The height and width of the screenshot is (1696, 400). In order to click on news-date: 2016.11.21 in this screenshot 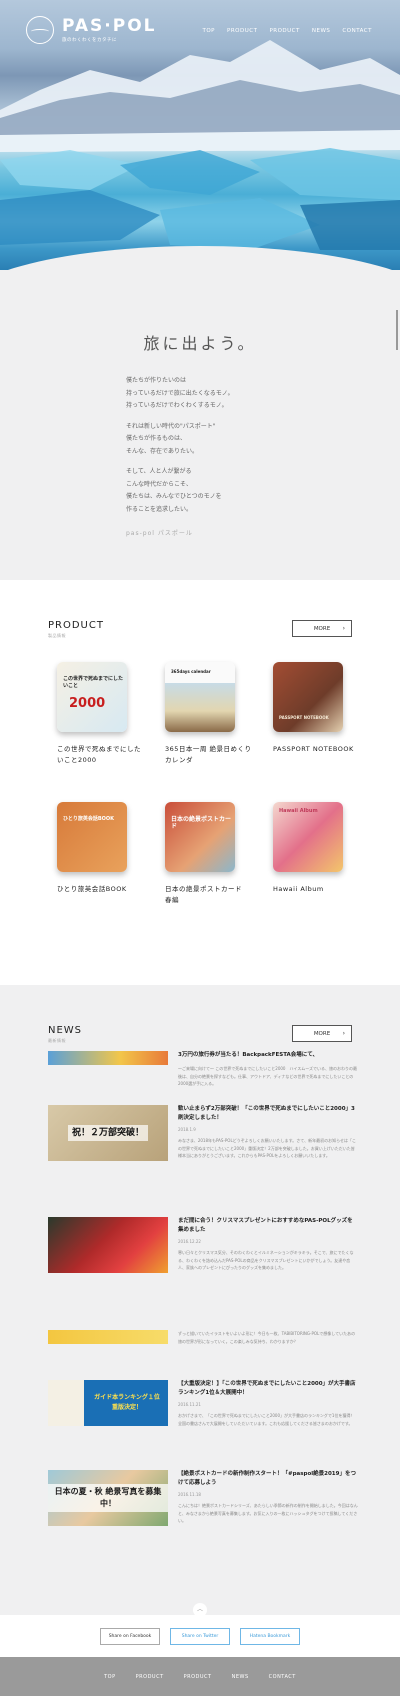, I will do `click(189, 1404)`.